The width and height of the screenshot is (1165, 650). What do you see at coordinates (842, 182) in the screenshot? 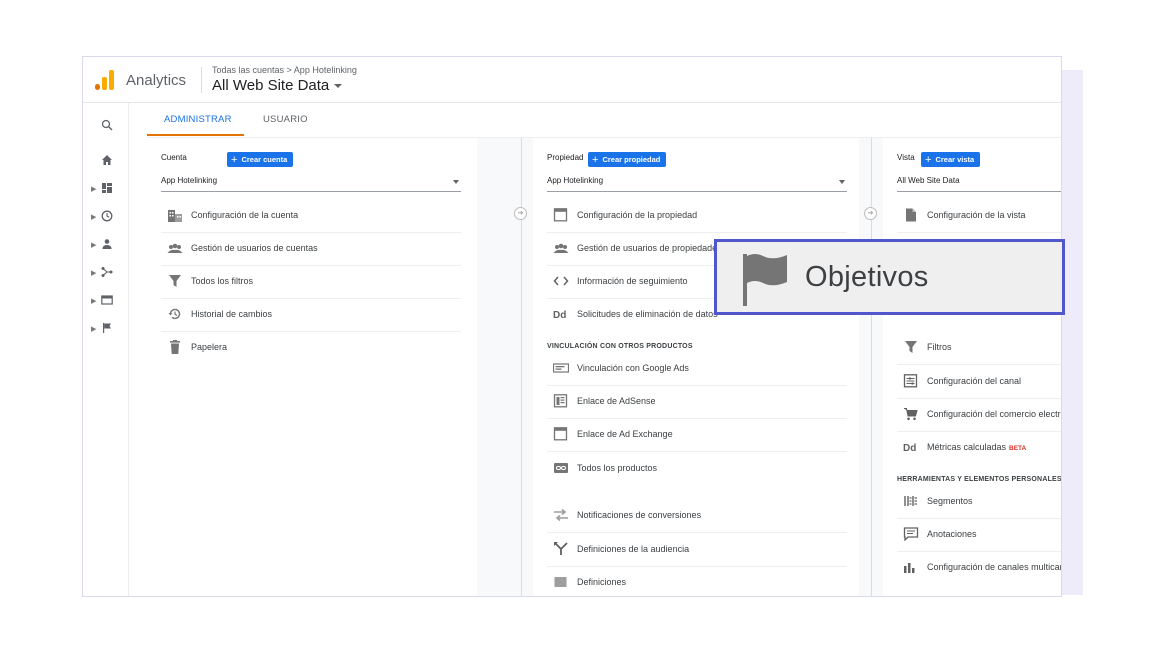
I see `dropdown-arrow-icon` at bounding box center [842, 182].